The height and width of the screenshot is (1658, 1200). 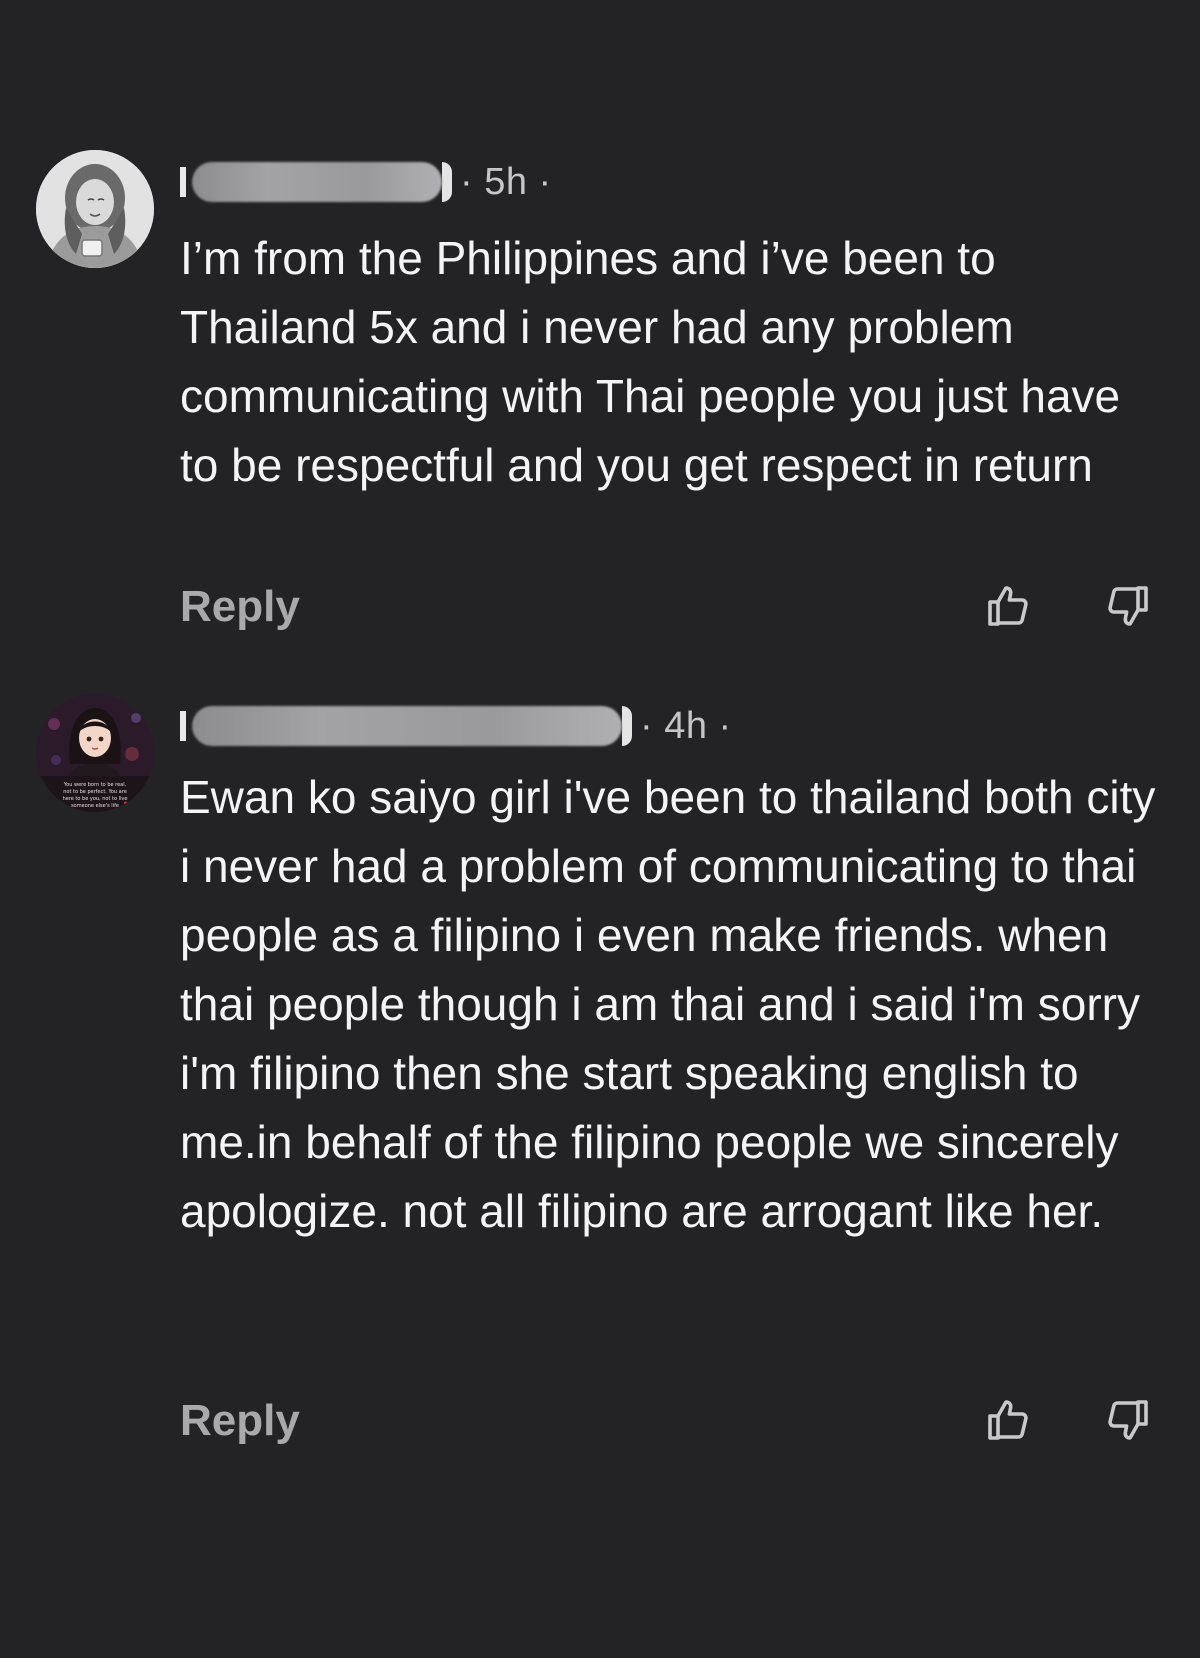 What do you see at coordinates (686, 725) in the screenshot?
I see `comment-timestamp: · 4h ·` at bounding box center [686, 725].